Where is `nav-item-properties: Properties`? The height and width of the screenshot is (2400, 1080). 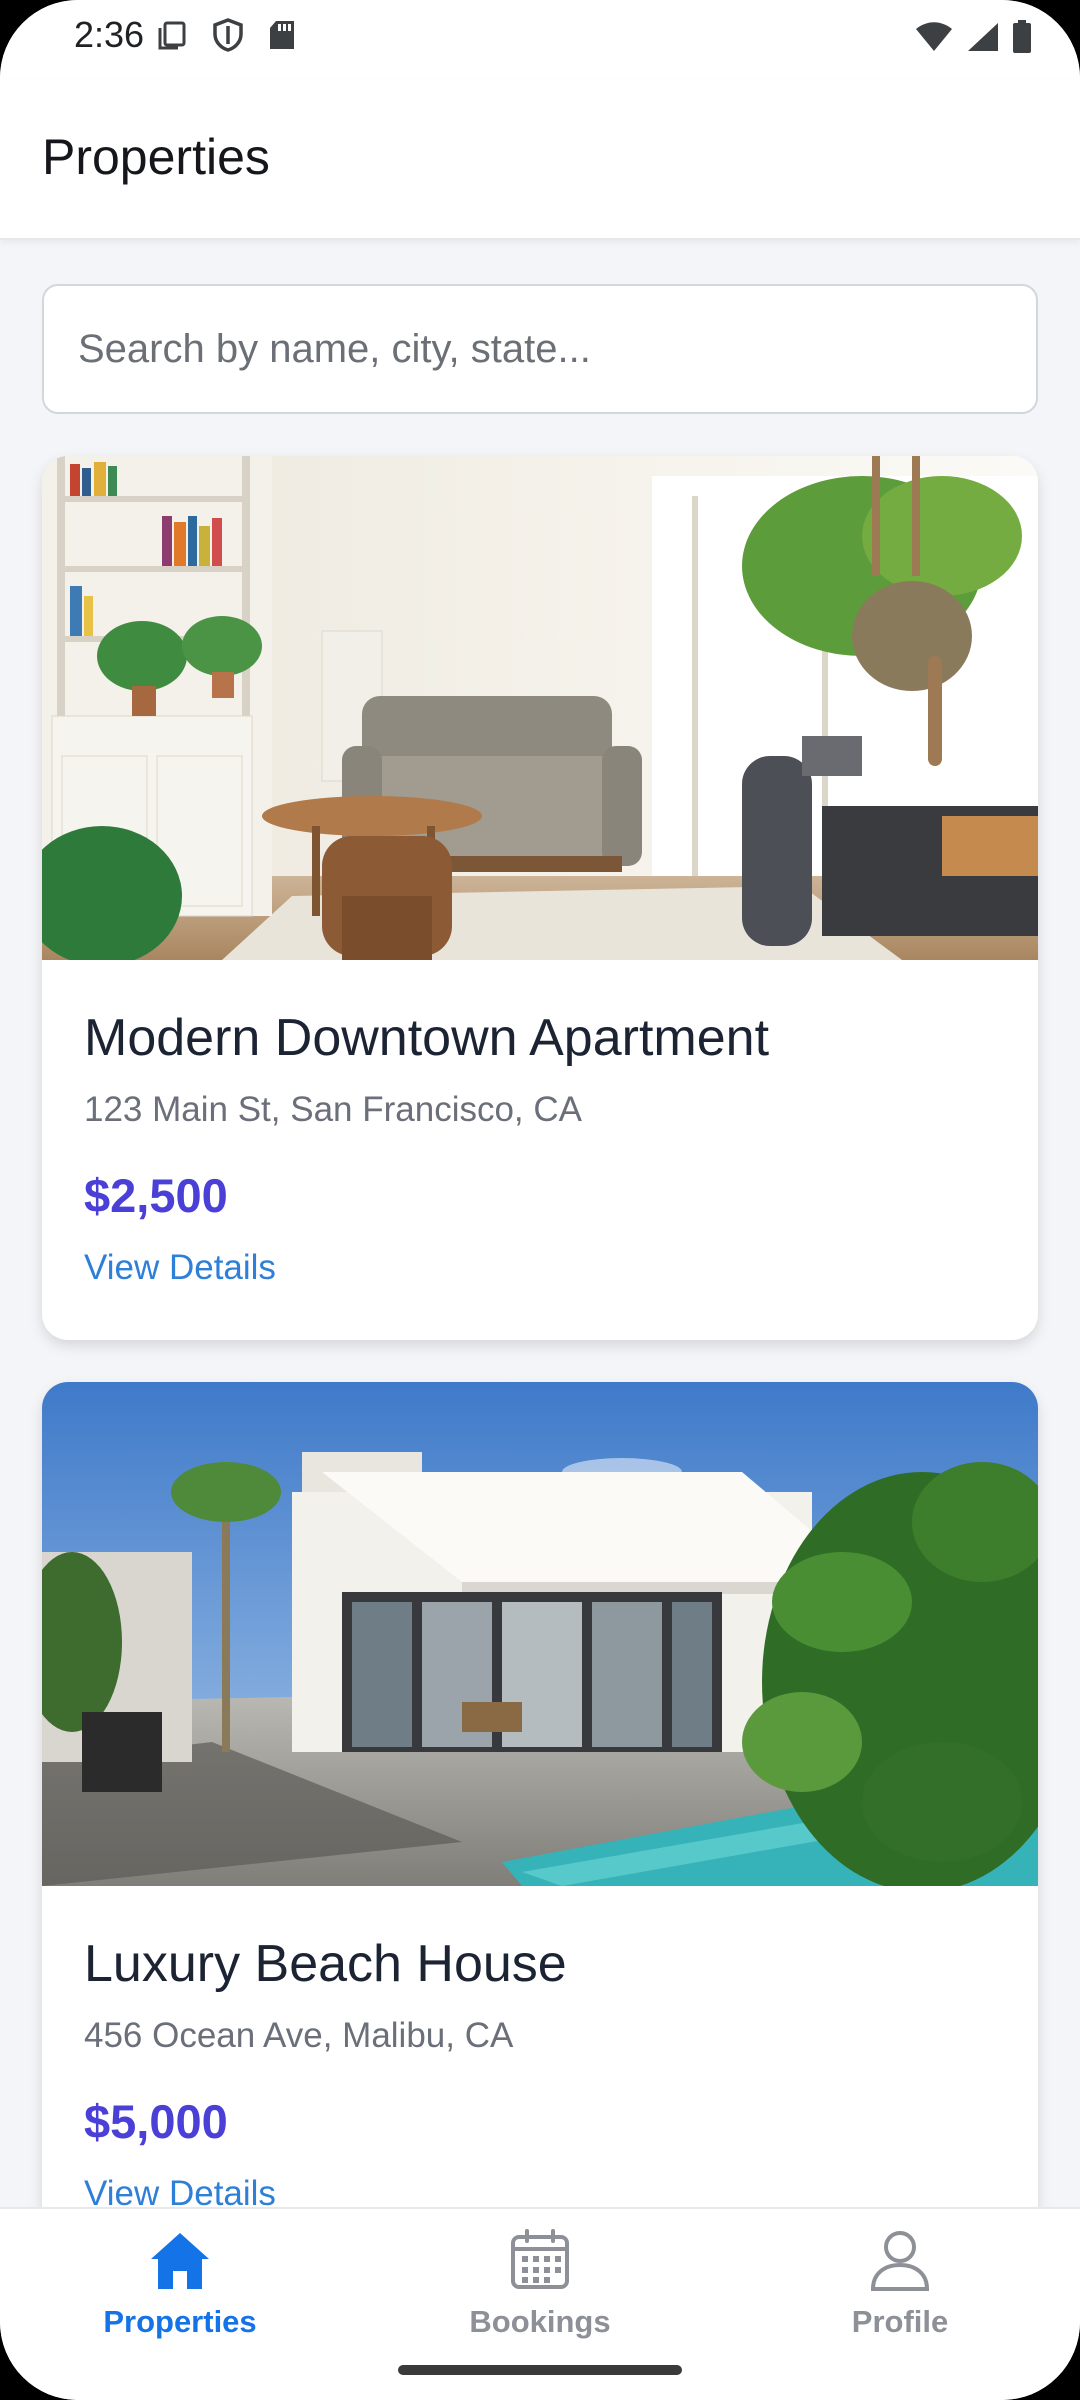
nav-item-properties: Properties is located at coordinates (180, 2294).